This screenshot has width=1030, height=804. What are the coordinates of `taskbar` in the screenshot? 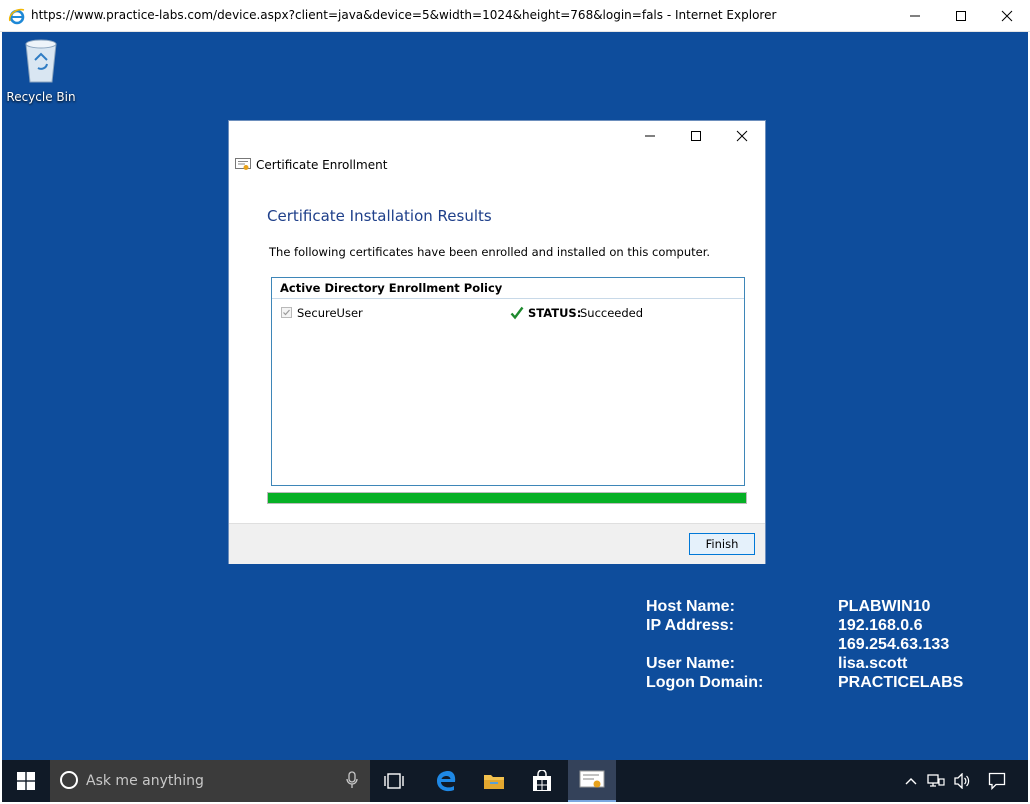 It's located at (515, 781).